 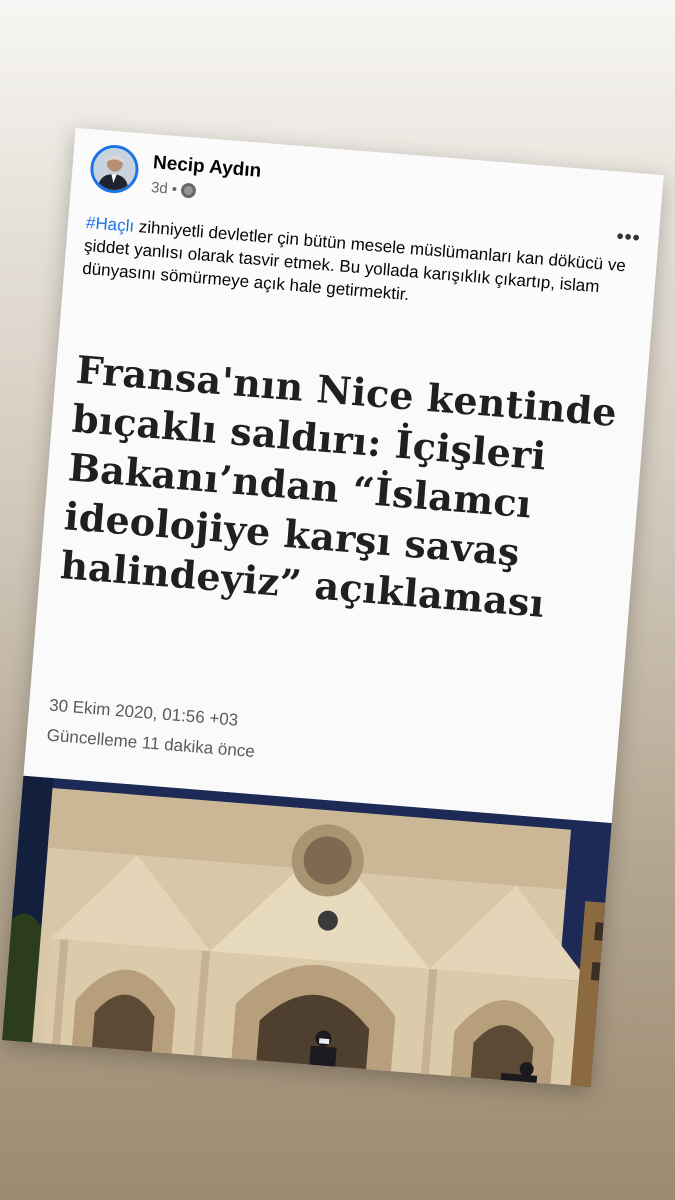 What do you see at coordinates (159, 188) in the screenshot?
I see `post-time: 3d` at bounding box center [159, 188].